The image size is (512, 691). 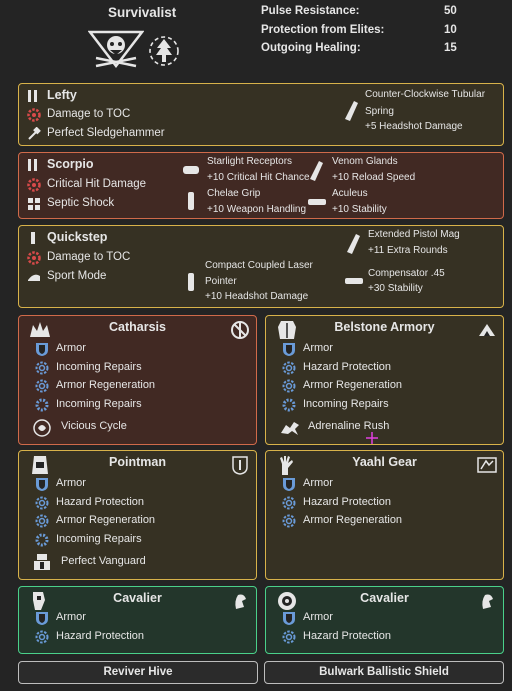 I want to click on stat-label-protection-elites: Protection from Elites:, so click(x=323, y=30).